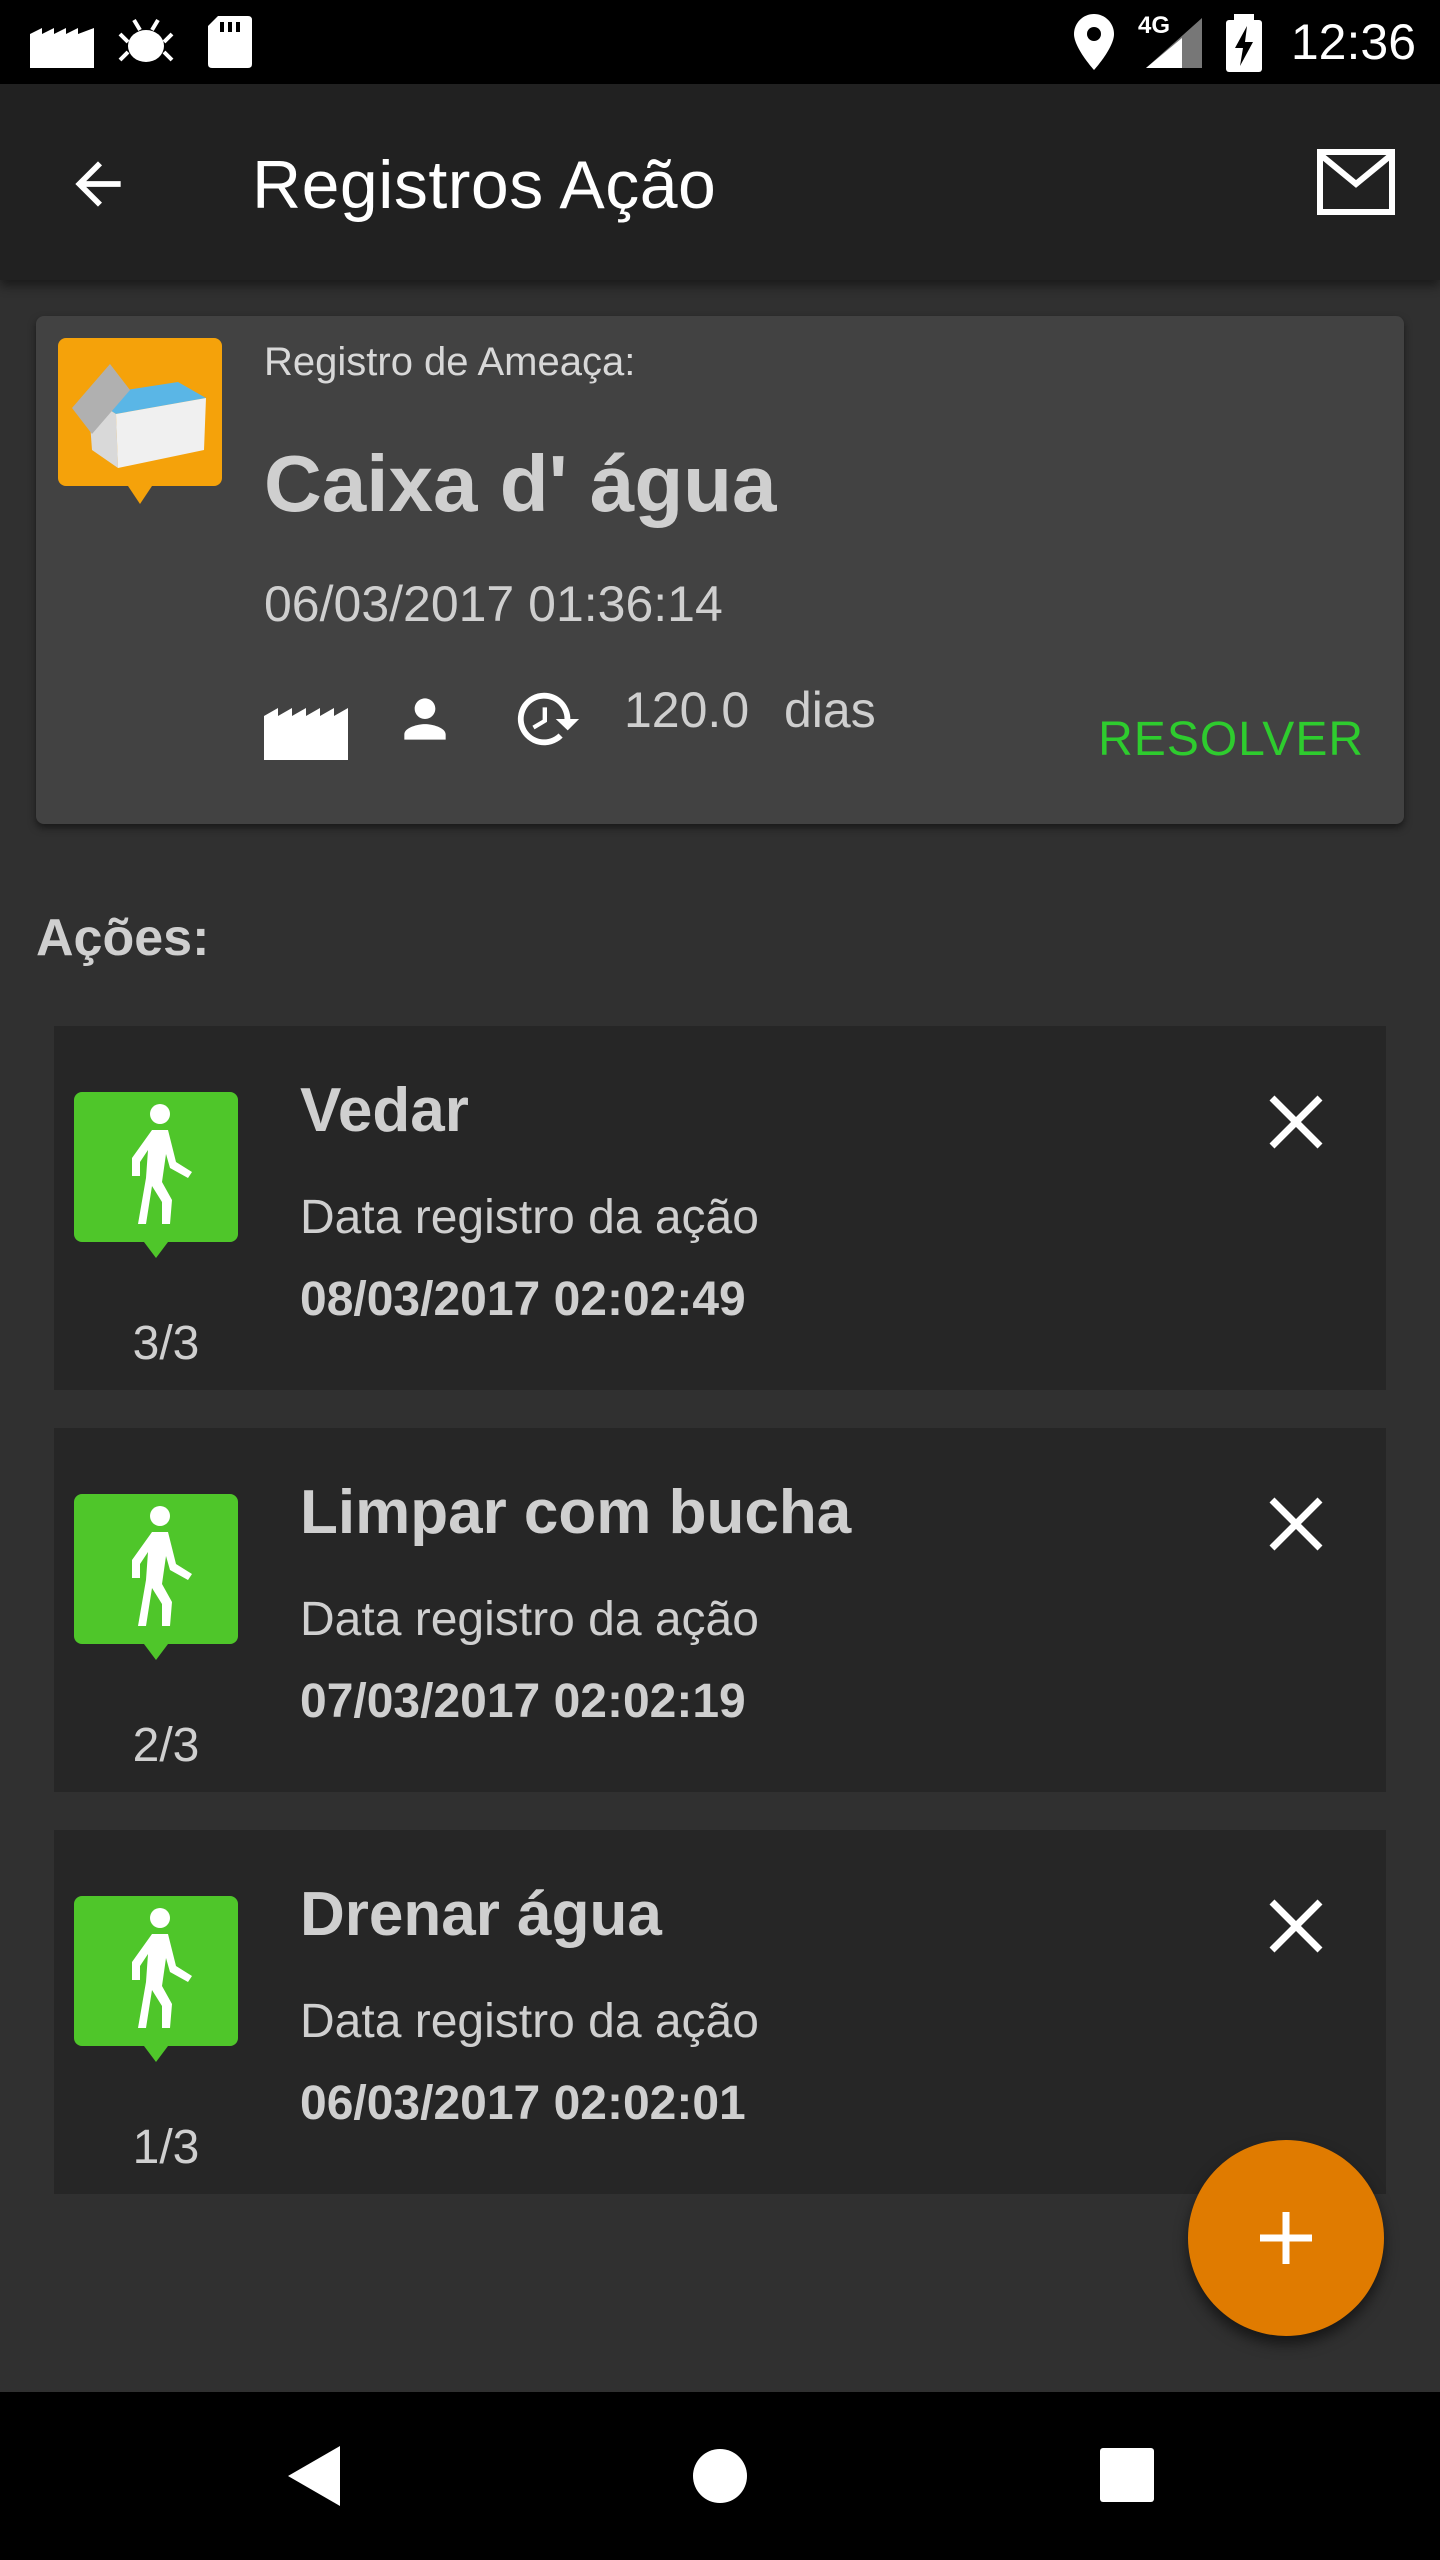 This screenshot has width=1440, height=2560. Describe the element at coordinates (1174, 43) in the screenshot. I see `signal-icon` at that location.